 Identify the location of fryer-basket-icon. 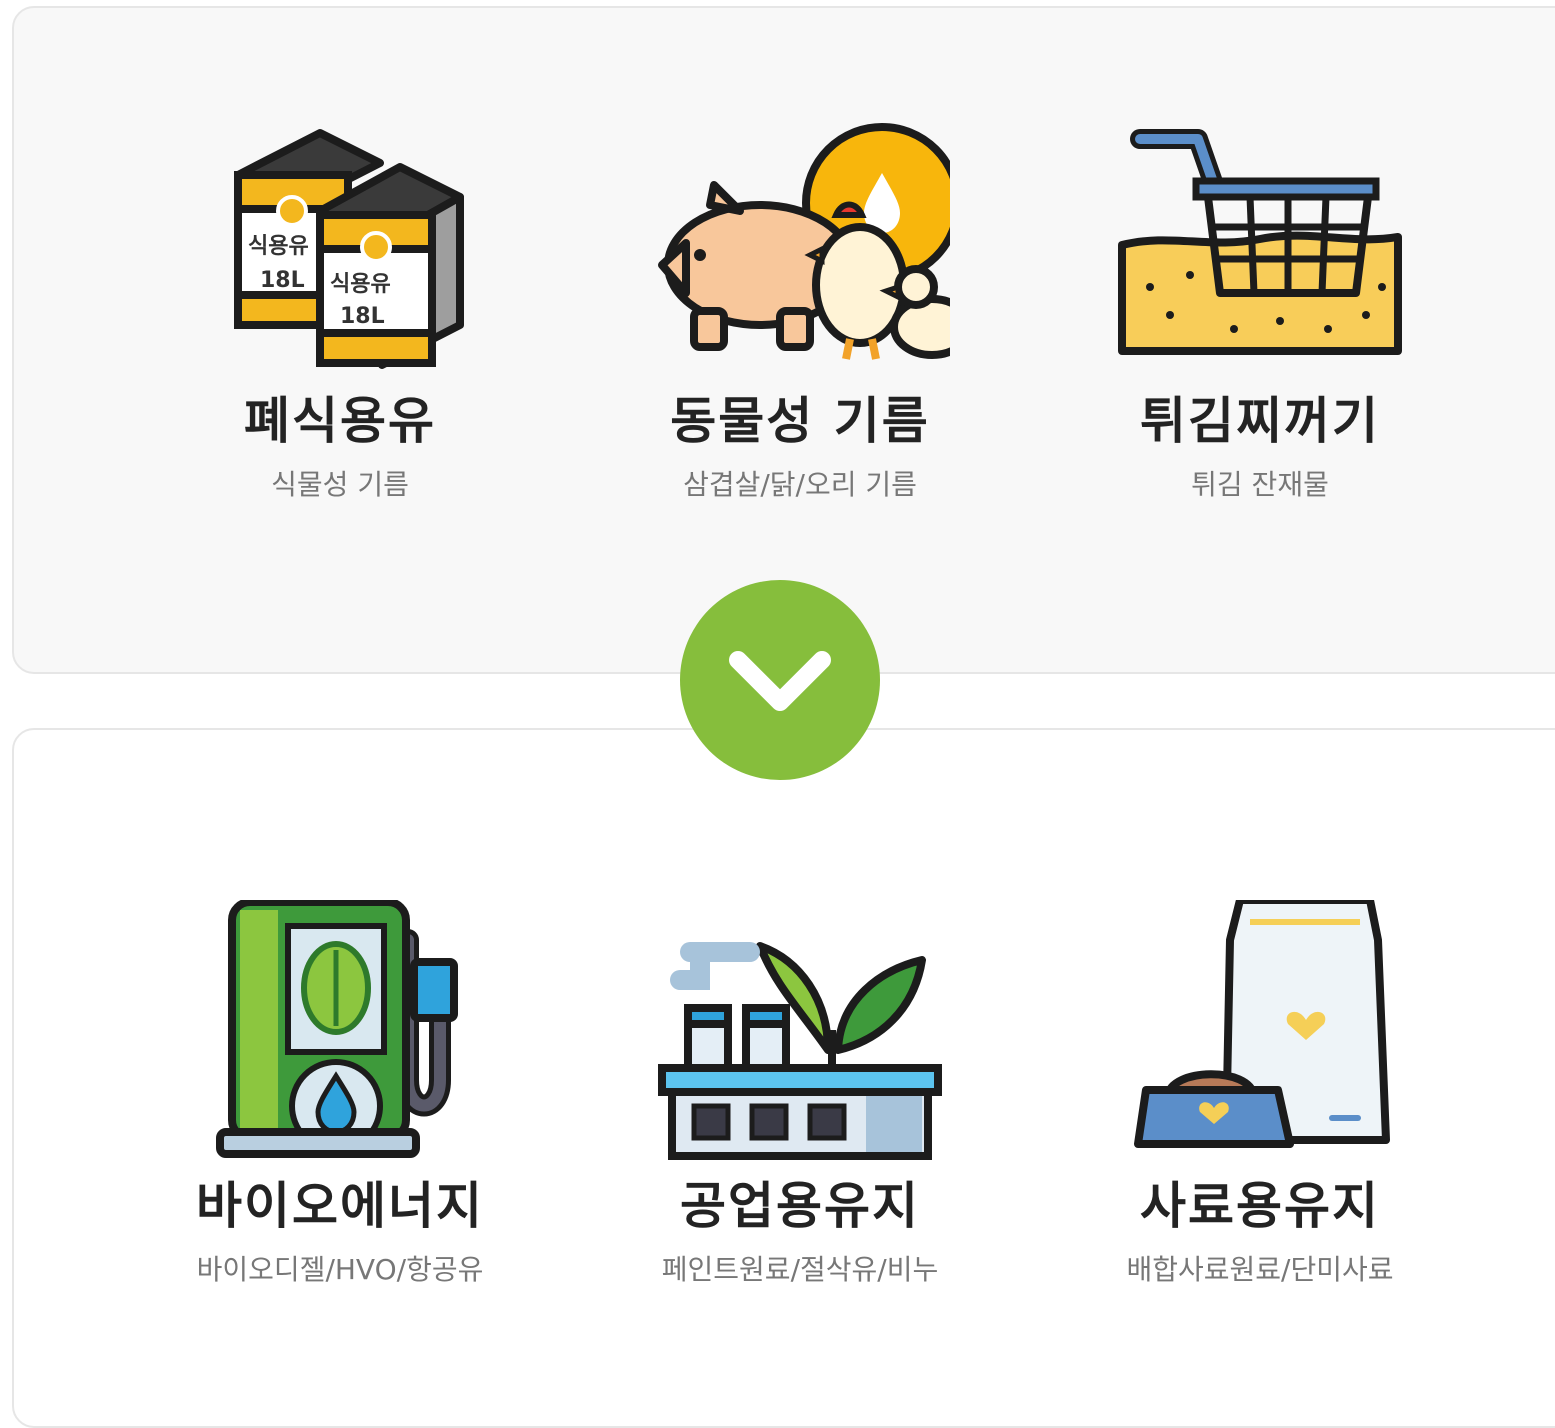
(1260, 245).